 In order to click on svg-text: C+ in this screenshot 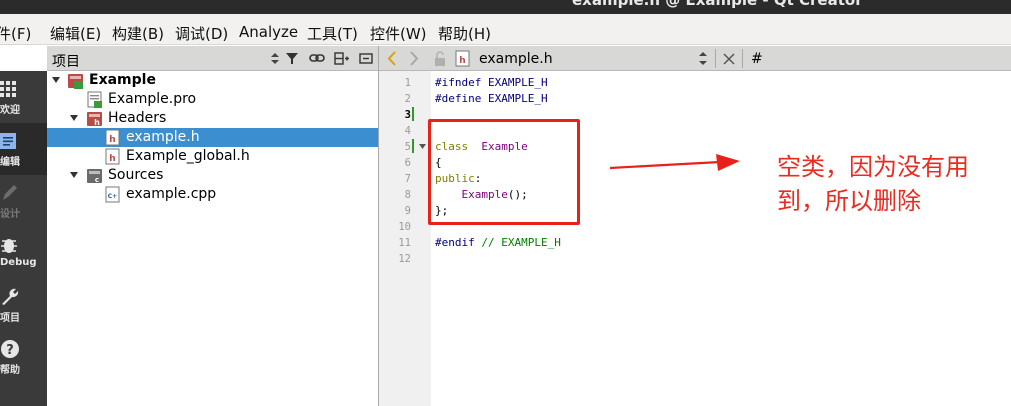, I will do `click(112, 196)`.